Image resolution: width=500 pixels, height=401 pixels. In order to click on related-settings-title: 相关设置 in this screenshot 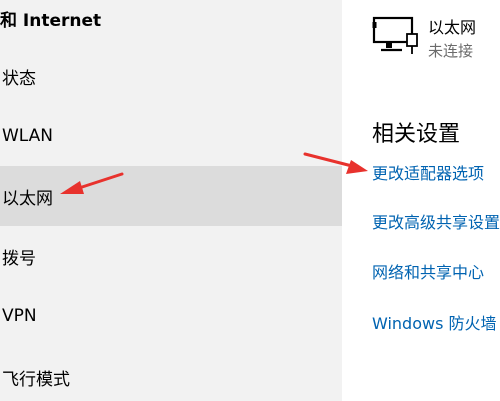, I will do `click(416, 134)`.